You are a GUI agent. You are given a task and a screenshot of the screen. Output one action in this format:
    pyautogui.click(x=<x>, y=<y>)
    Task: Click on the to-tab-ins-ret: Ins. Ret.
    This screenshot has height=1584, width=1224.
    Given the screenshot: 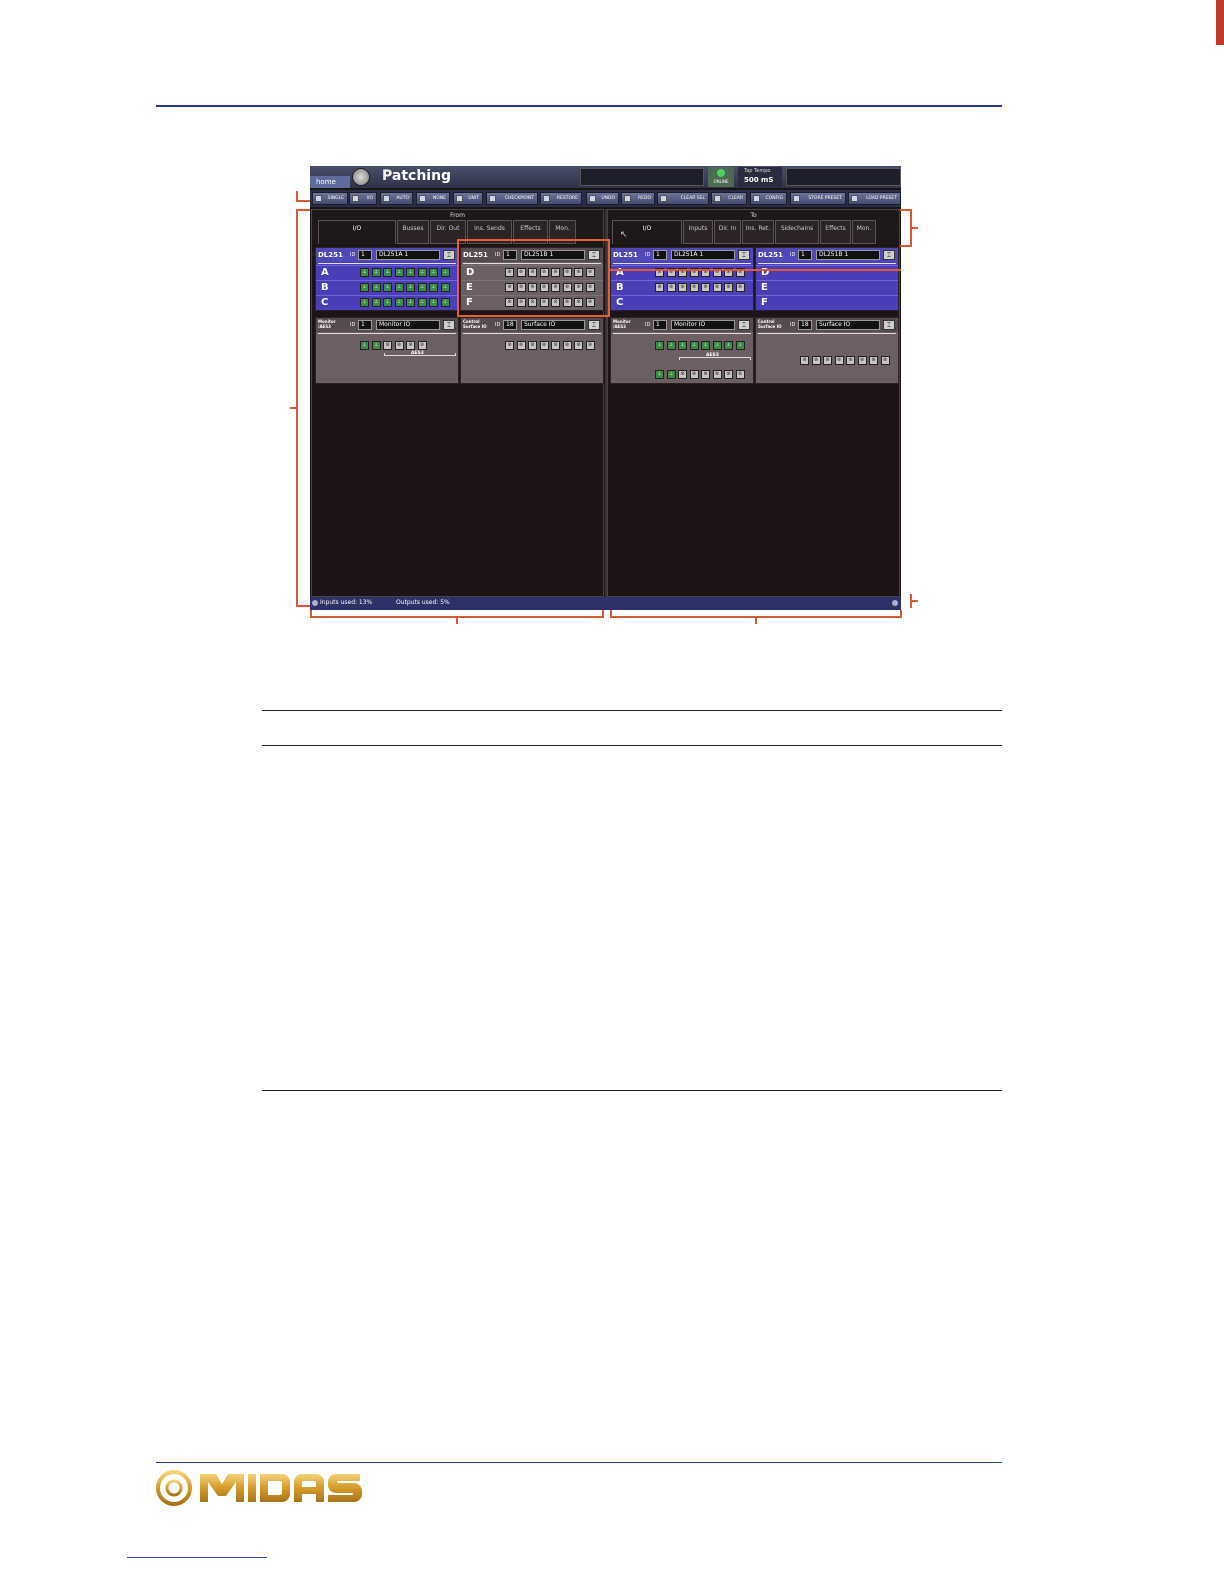 What is the action you would take?
    pyautogui.click(x=758, y=232)
    